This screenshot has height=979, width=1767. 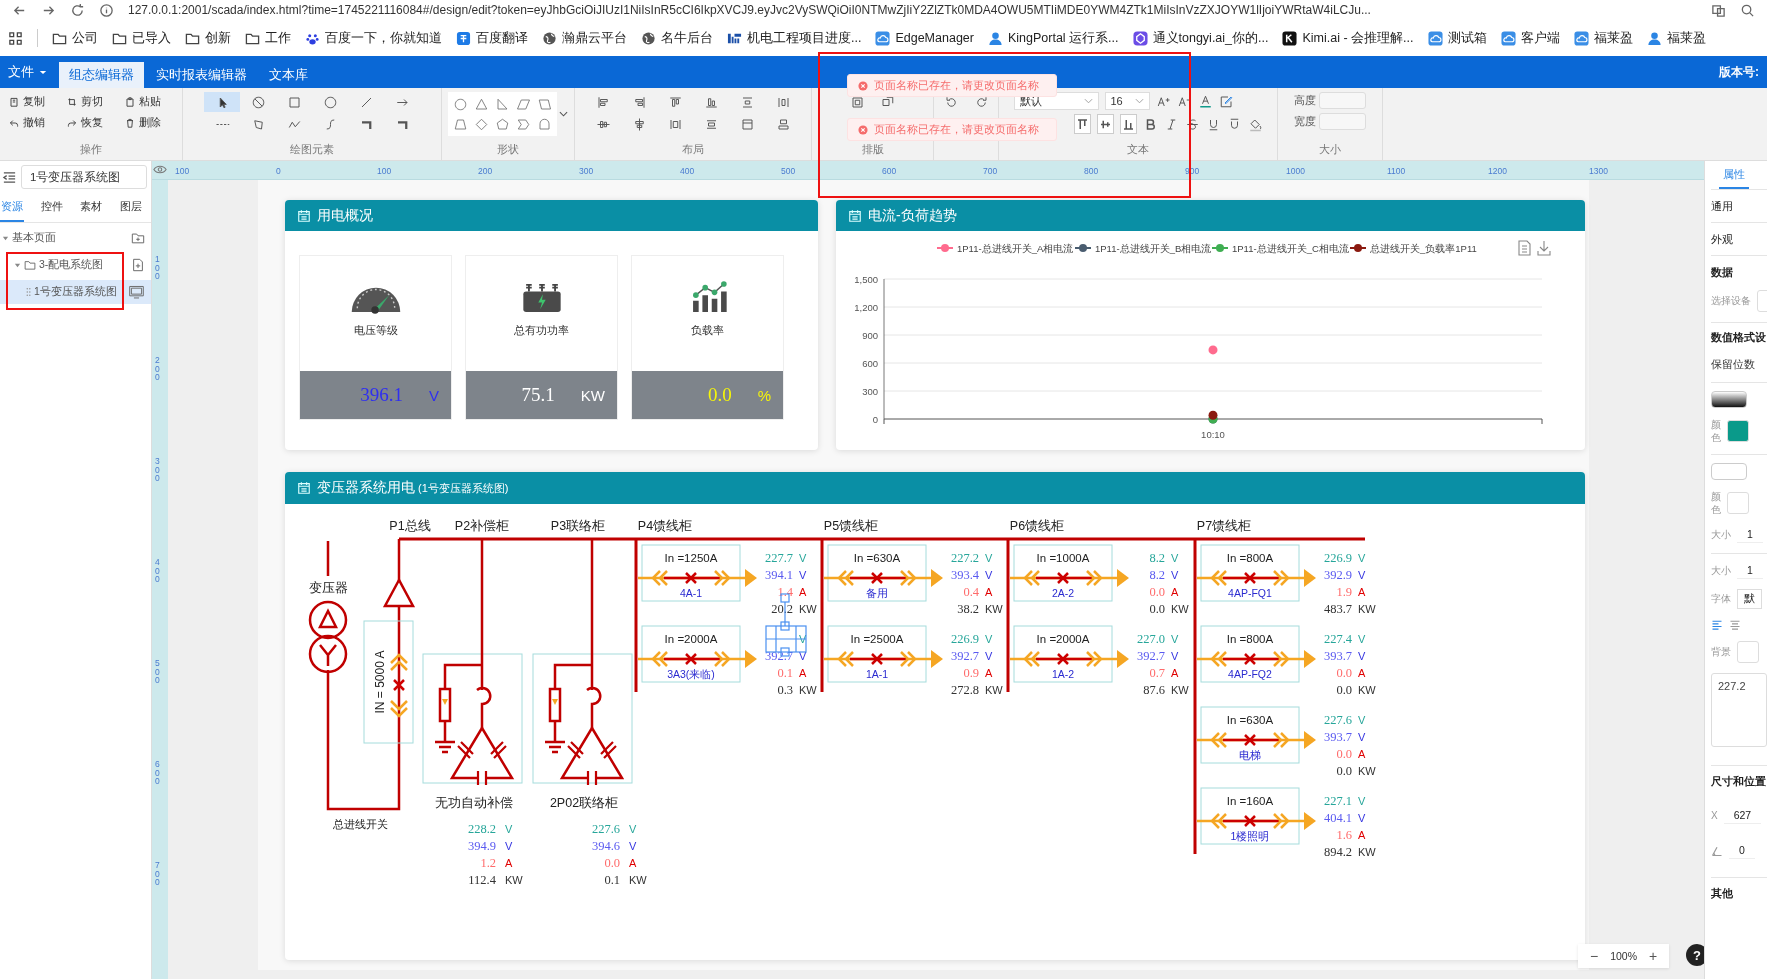 I want to click on editor-tab: 实时报表编辑器, so click(x=201, y=75).